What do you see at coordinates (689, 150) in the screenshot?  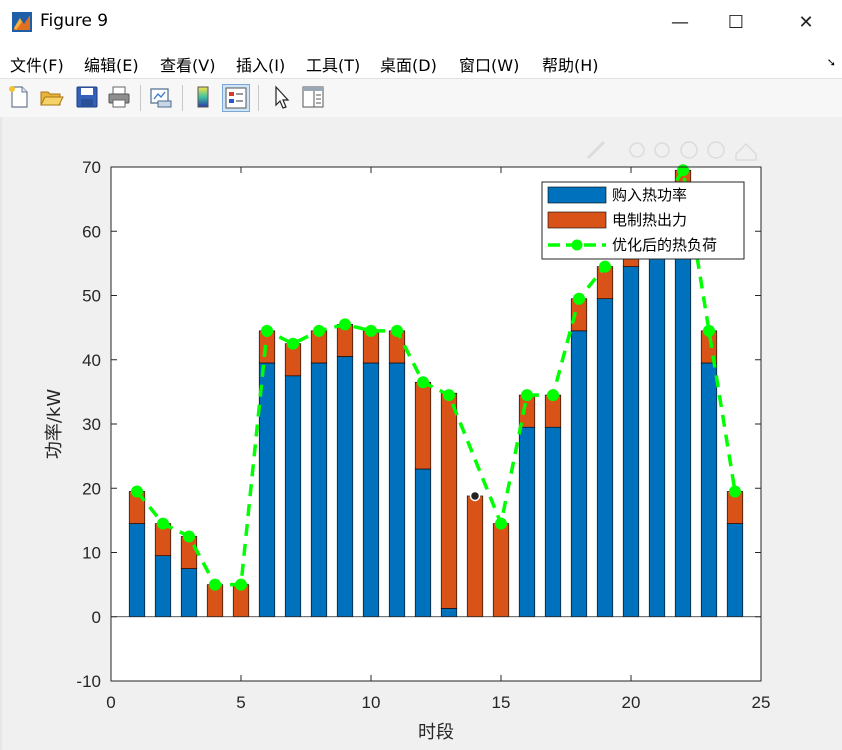 I see `zoom-in-icon` at bounding box center [689, 150].